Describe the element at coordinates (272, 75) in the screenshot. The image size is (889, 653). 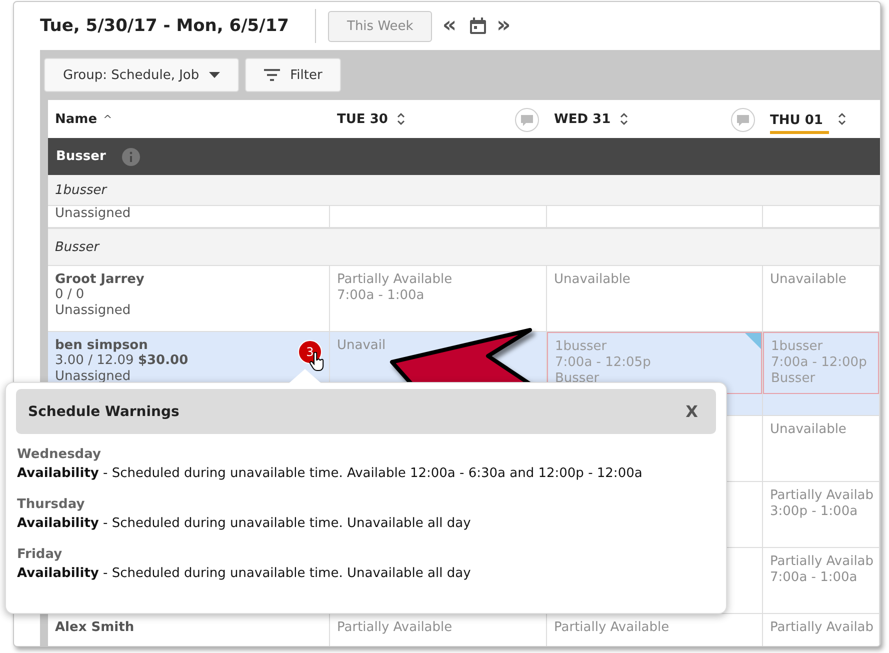
I see `filter-icon` at that location.